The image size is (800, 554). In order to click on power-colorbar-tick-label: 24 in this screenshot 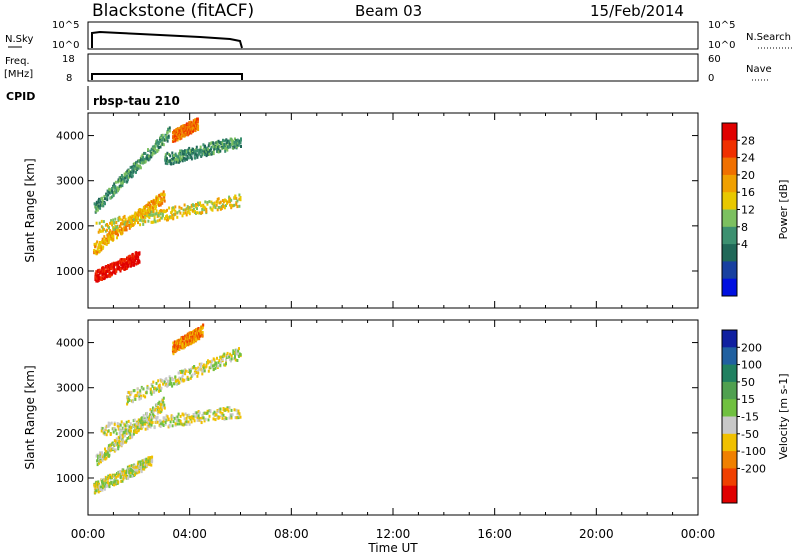, I will do `click(748, 158)`.